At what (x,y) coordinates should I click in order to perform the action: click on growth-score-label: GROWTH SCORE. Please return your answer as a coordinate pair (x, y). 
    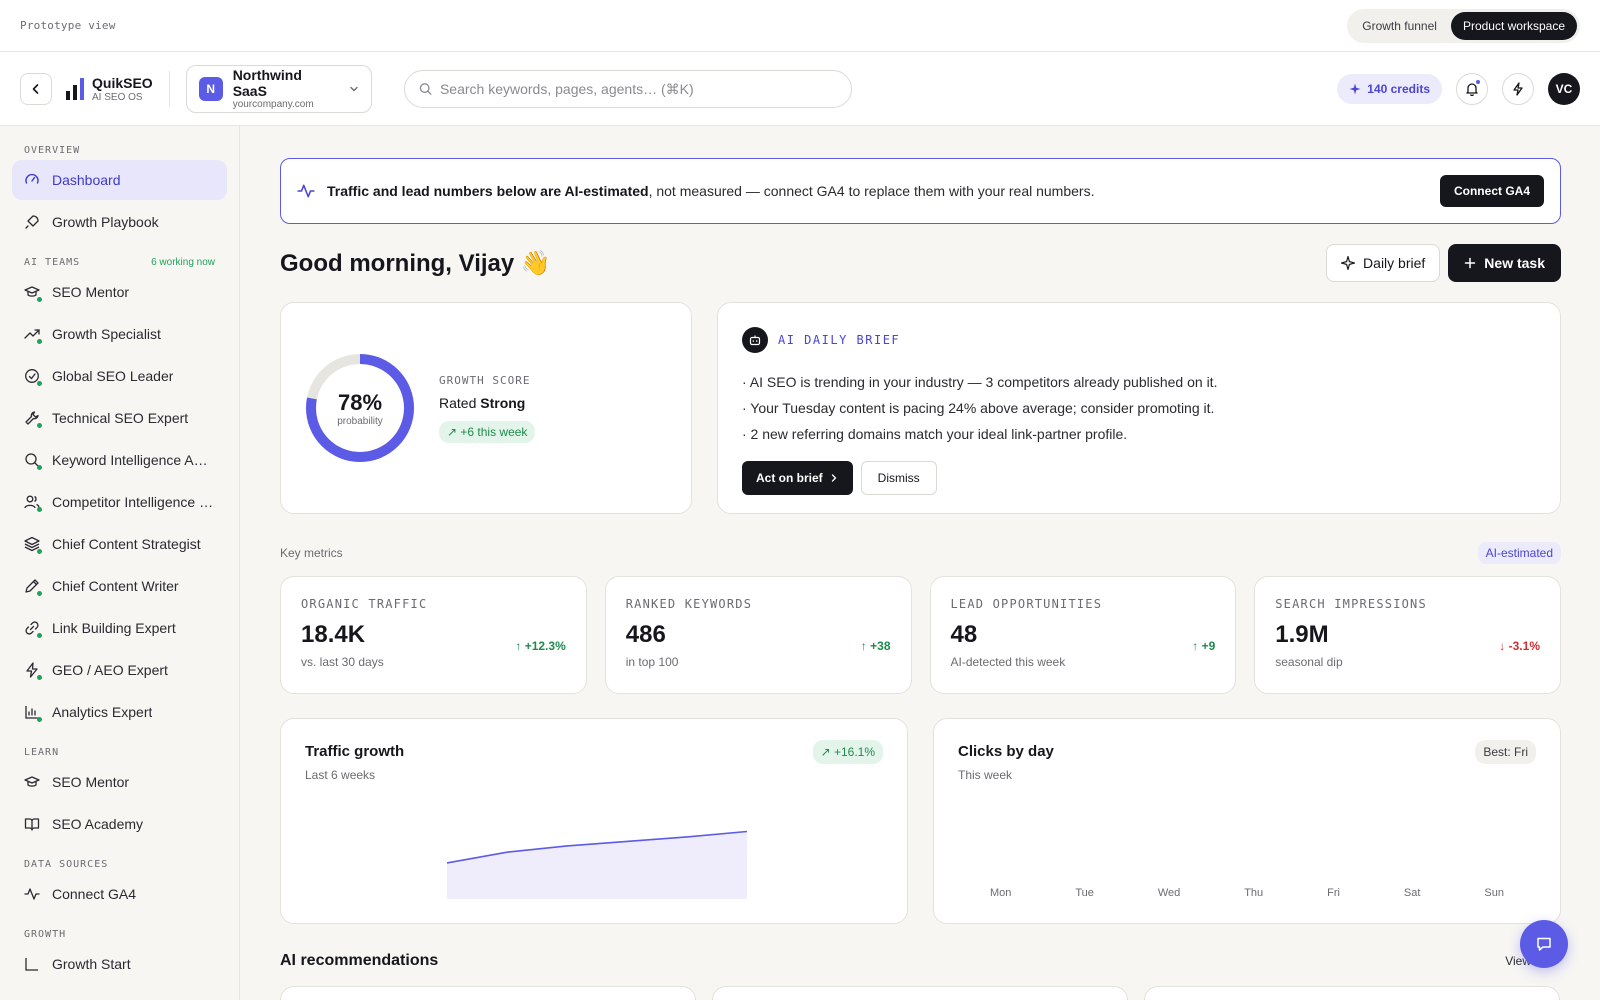
    Looking at the image, I should click on (485, 380).